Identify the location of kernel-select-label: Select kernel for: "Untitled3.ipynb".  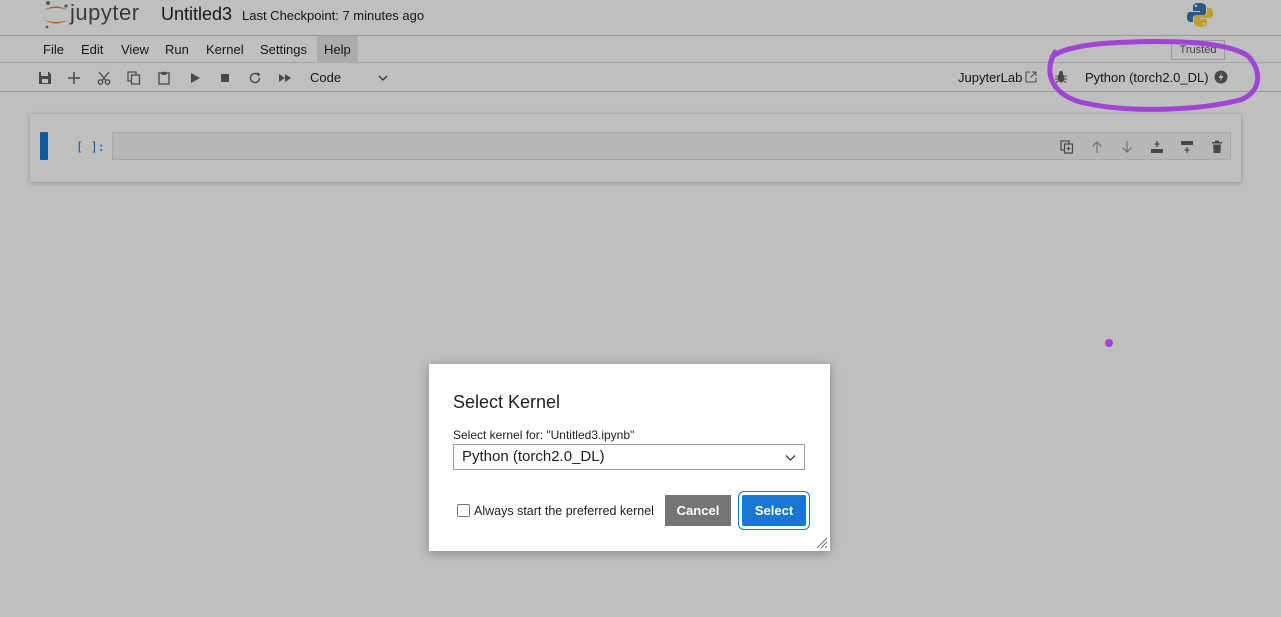
(544, 435).